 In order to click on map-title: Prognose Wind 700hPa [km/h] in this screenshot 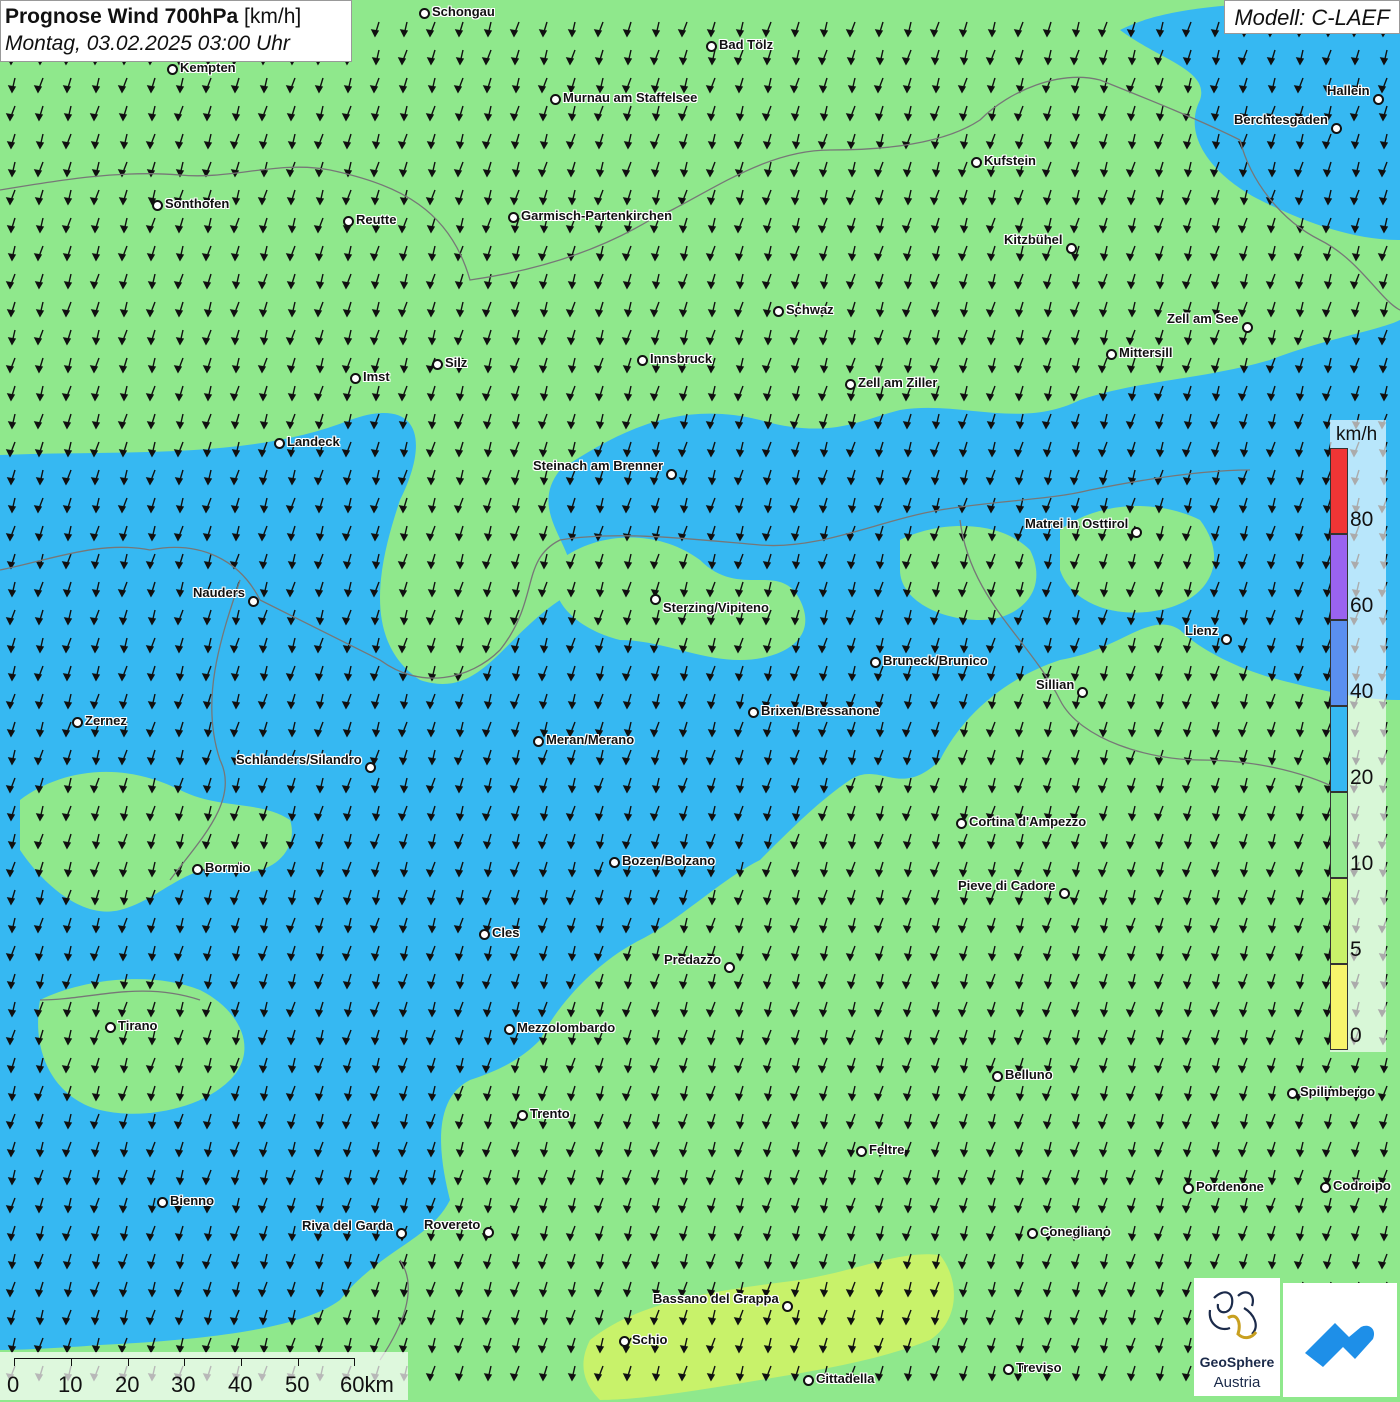, I will do `click(176, 17)`.